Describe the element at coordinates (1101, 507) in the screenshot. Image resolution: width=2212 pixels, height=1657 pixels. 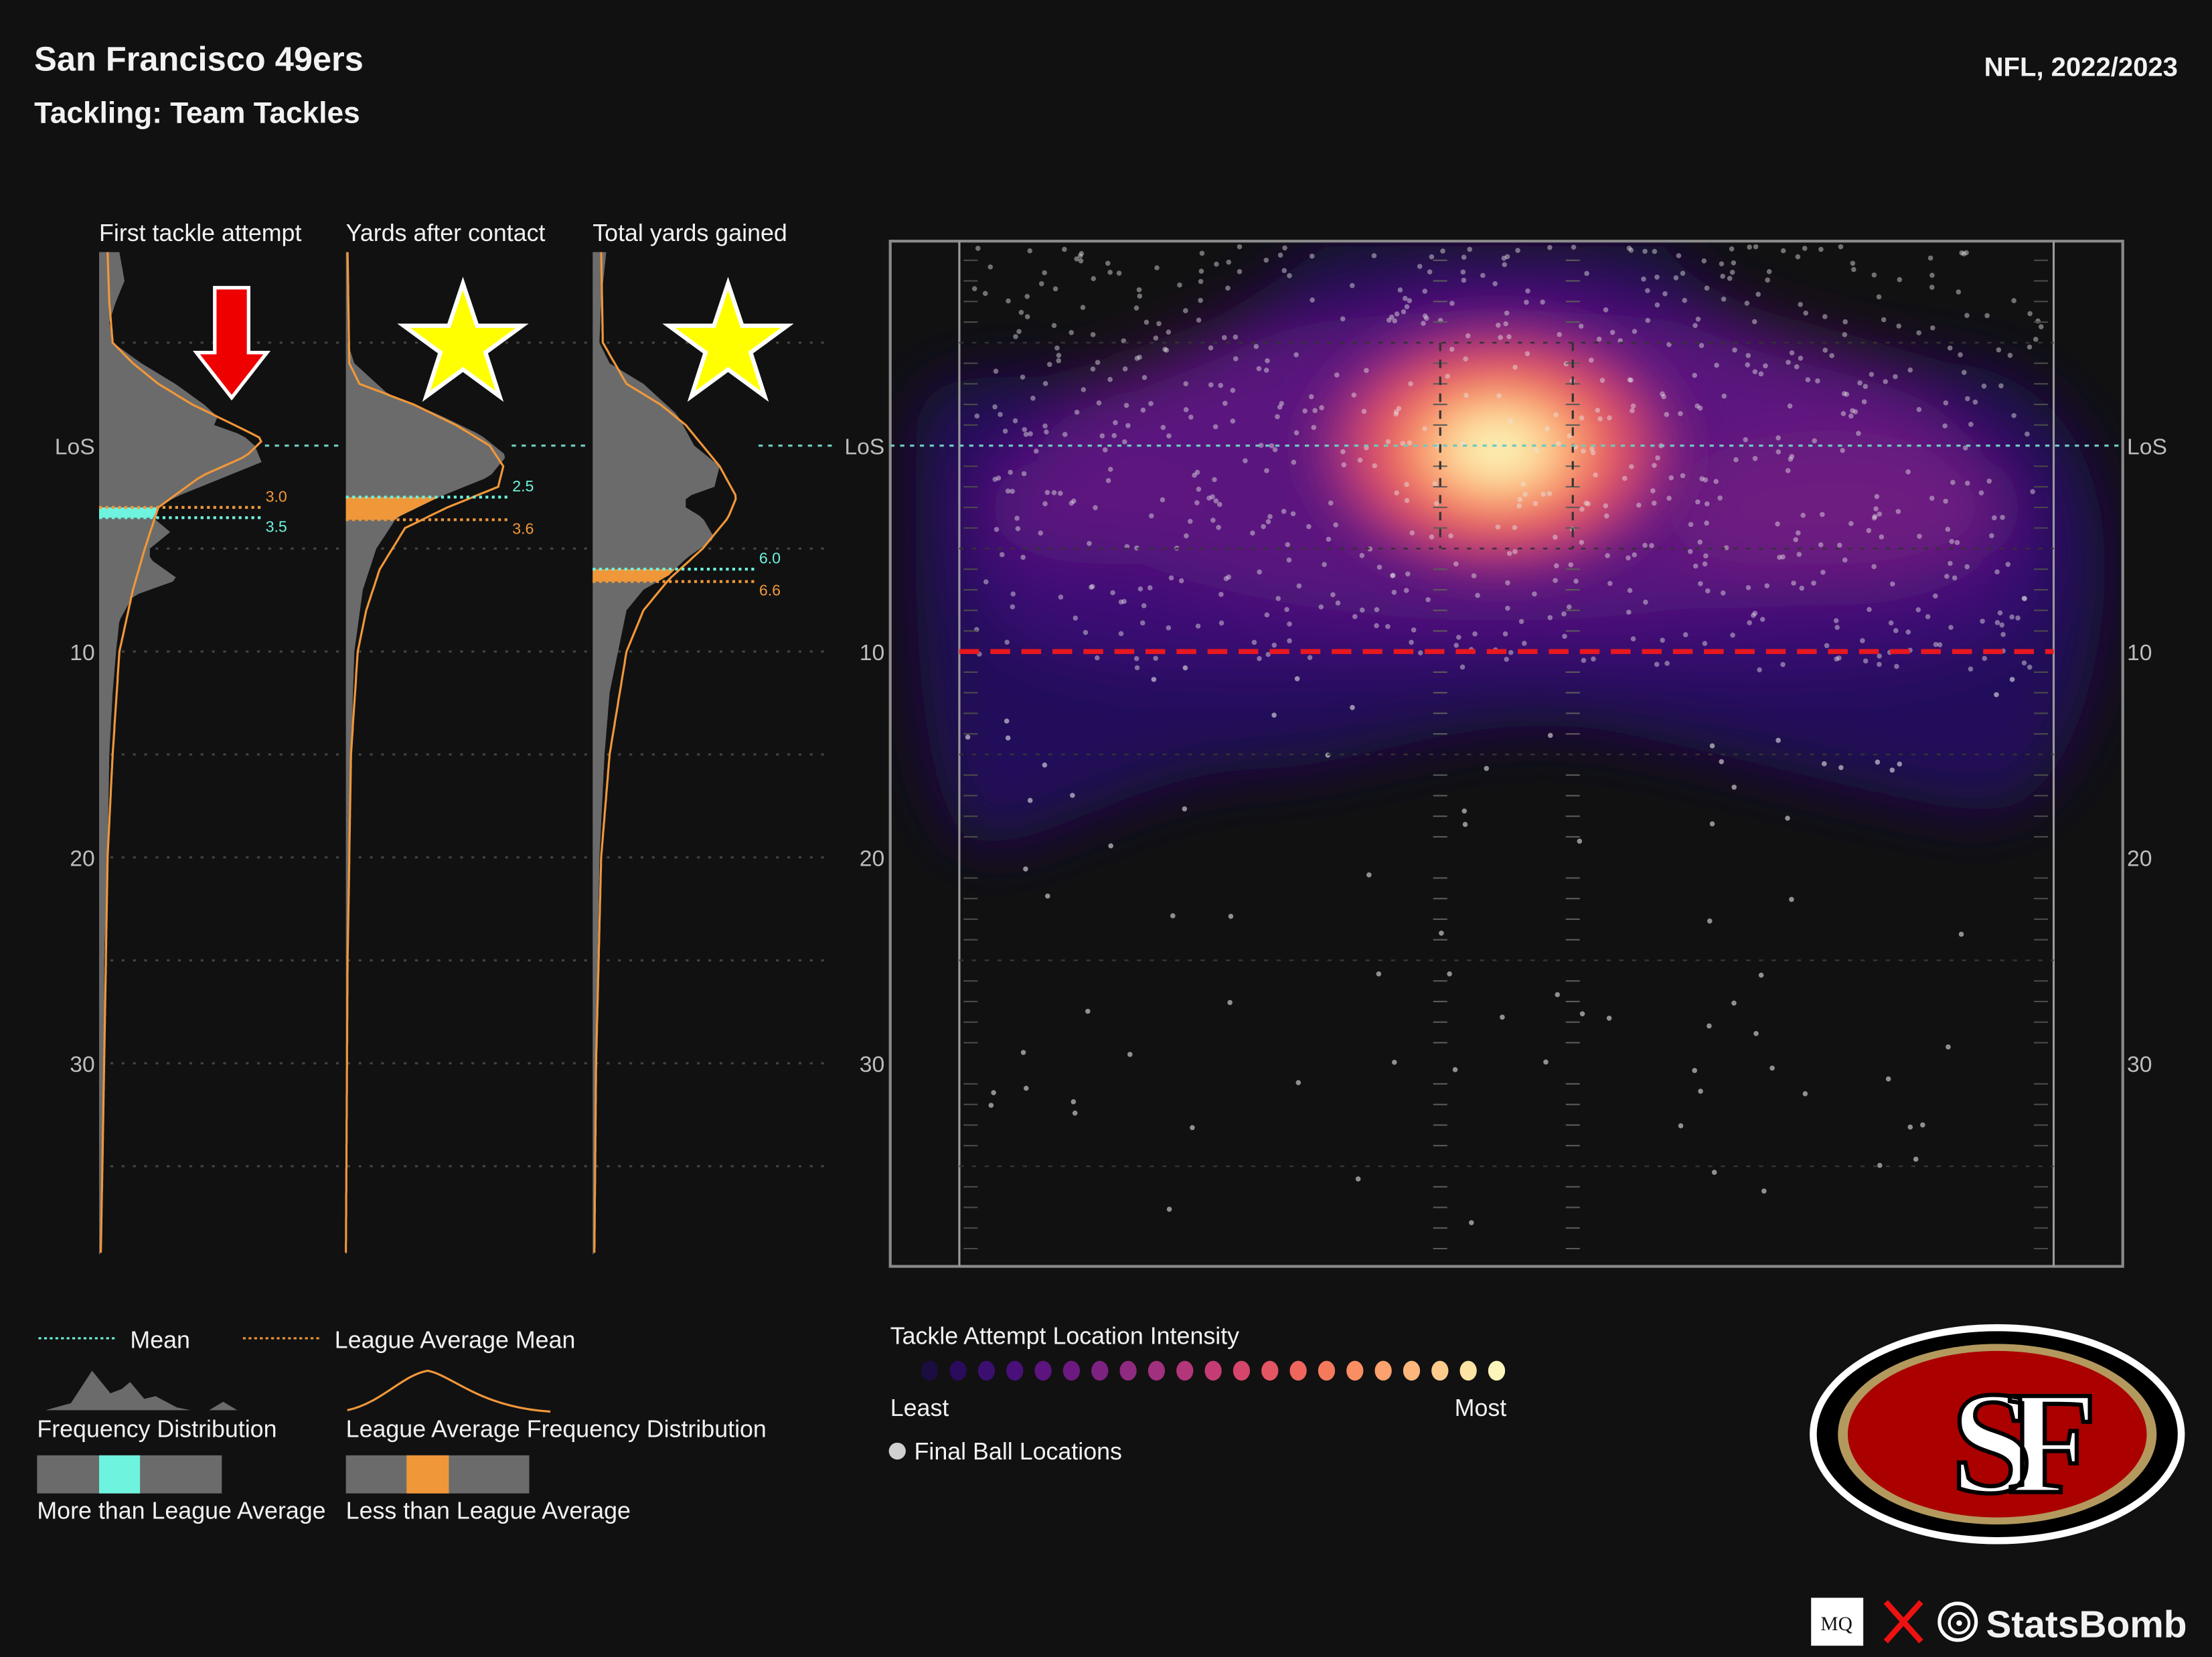
I see `density-left-lobe` at that location.